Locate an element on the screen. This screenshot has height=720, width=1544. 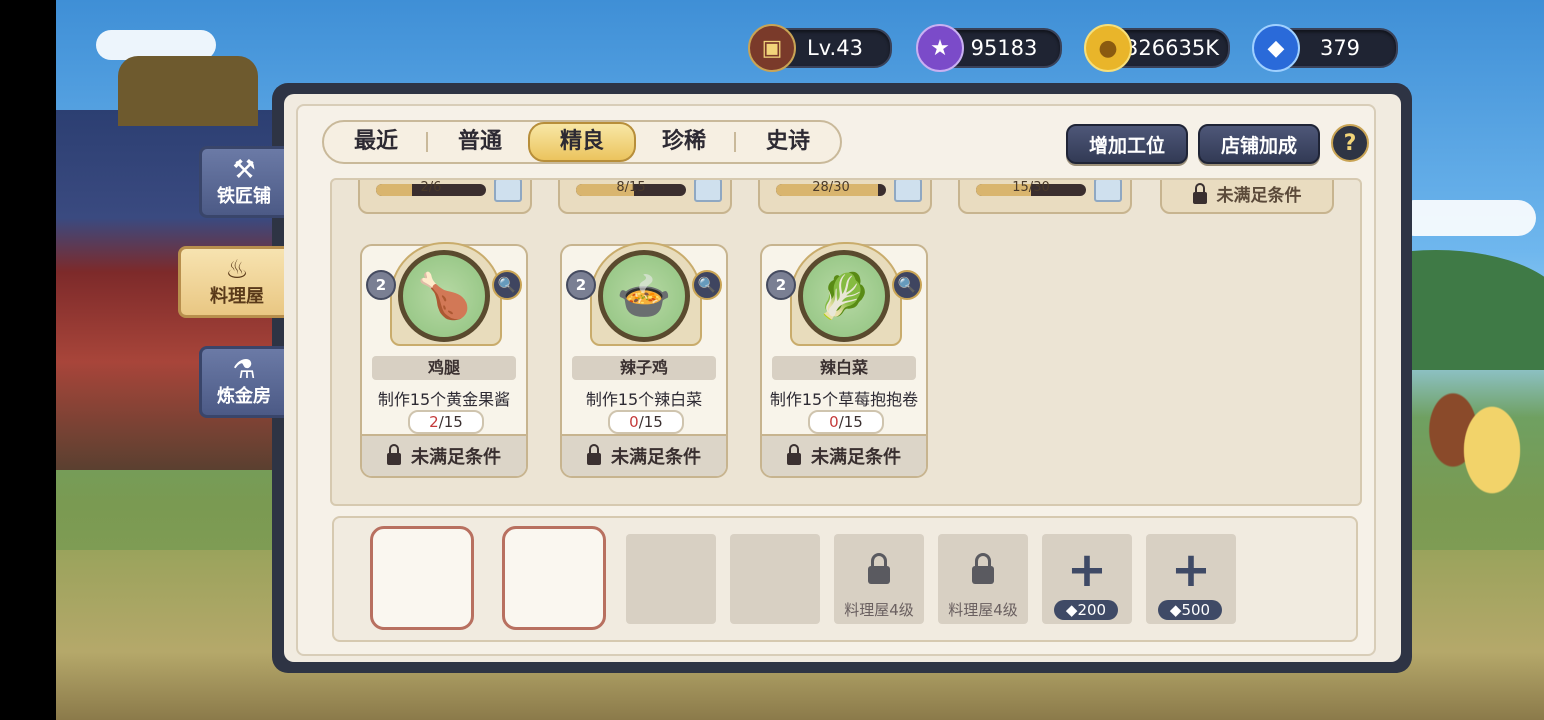
roof-ornament is located at coordinates (188, 91).